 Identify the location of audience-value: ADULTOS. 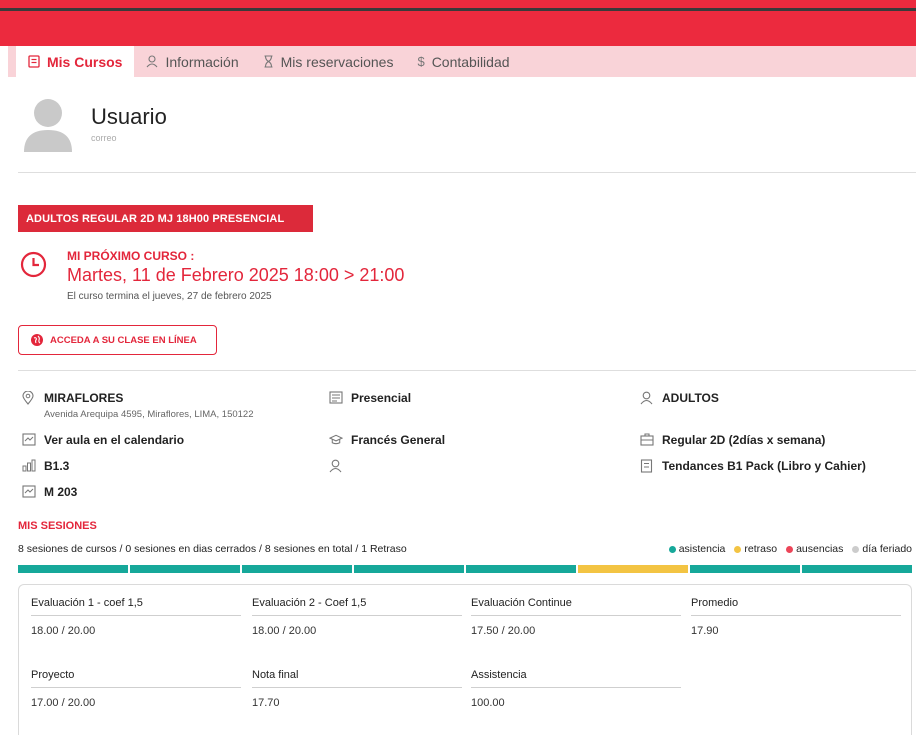
(690, 398).